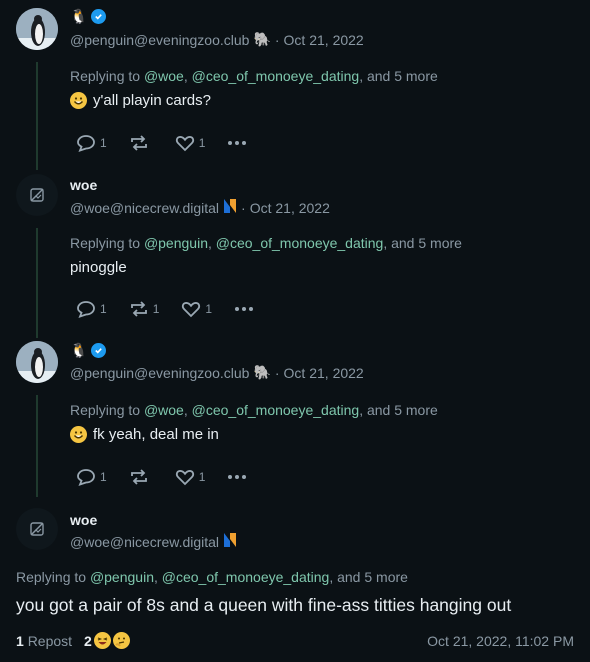 The image size is (590, 662). What do you see at coordinates (500, 641) in the screenshot?
I see `timestamp-full: Oct 21, 2022, 11:02 PM` at bounding box center [500, 641].